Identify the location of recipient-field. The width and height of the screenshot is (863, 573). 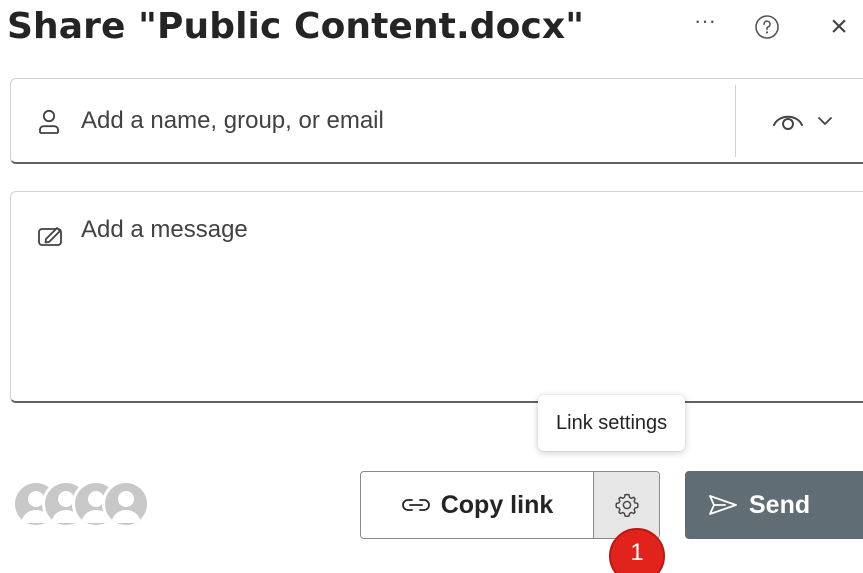
(436, 121).